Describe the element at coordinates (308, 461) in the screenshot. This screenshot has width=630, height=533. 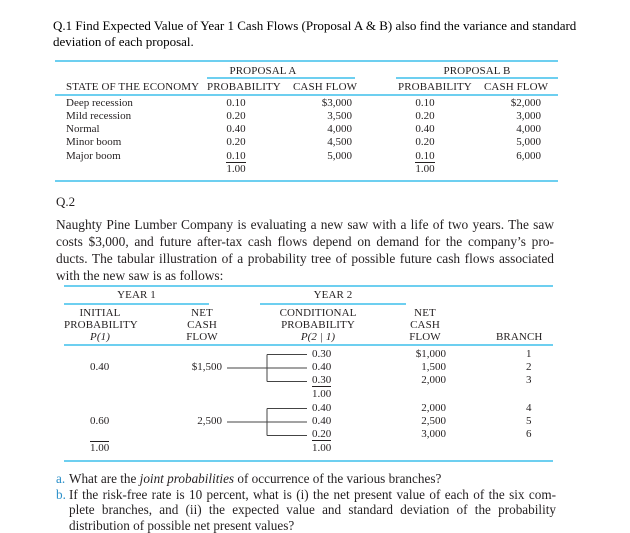
I see `table-bottom-rule` at that location.